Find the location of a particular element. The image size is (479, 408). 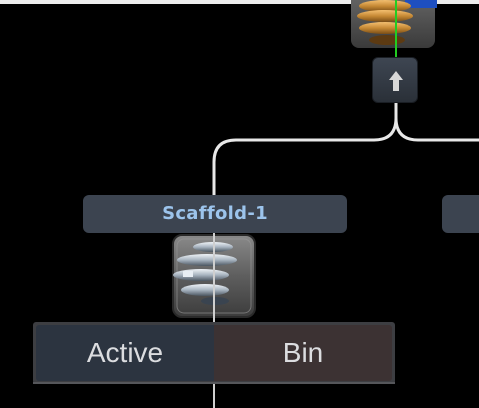

output-port-button is located at coordinates (395, 80).